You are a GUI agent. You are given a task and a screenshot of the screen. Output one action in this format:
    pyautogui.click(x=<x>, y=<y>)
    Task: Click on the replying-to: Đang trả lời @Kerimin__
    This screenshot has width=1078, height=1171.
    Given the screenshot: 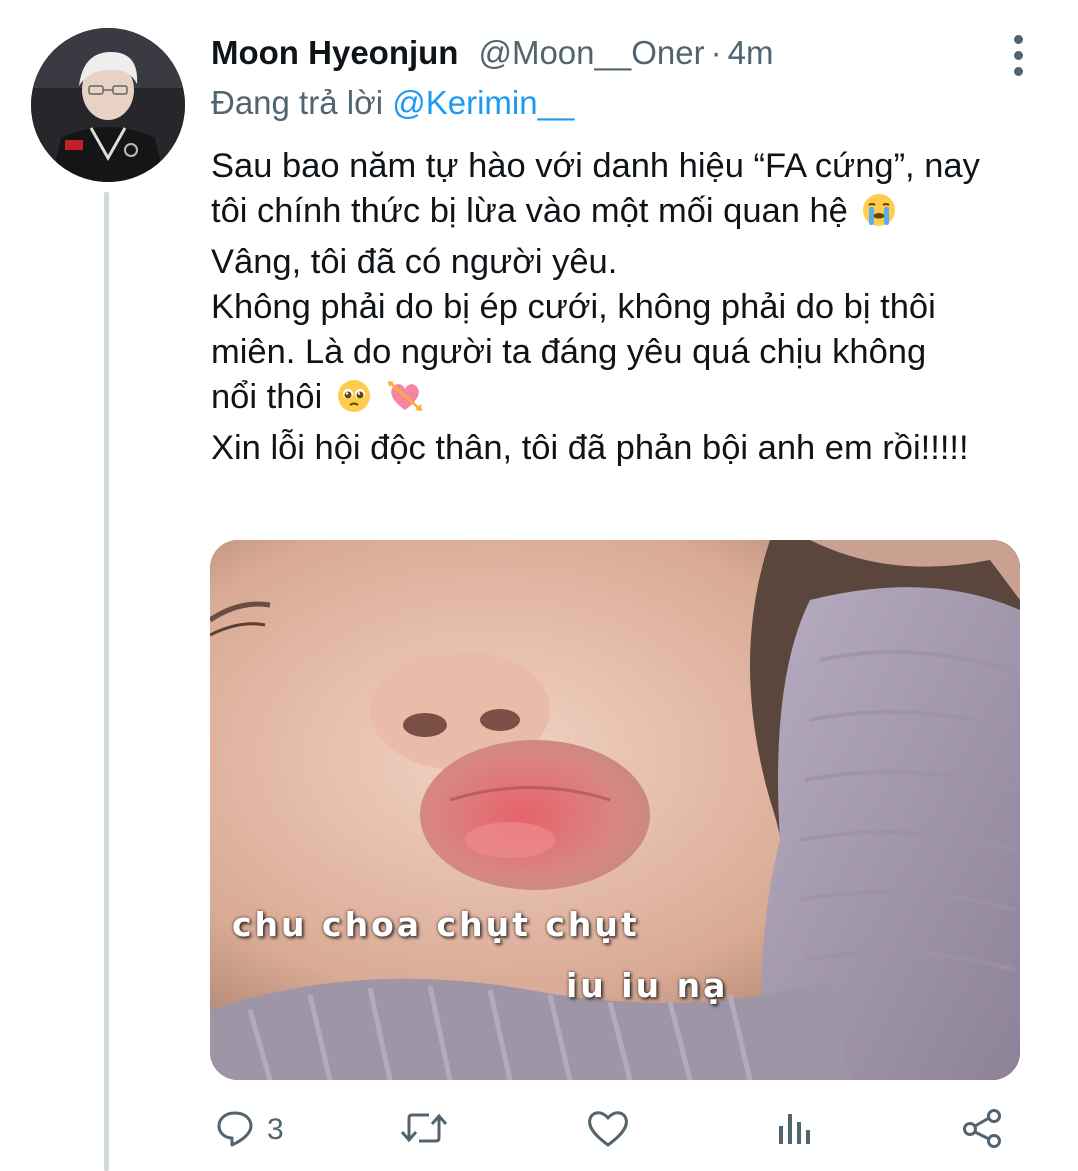 What is the action you would take?
    pyautogui.click(x=392, y=103)
    